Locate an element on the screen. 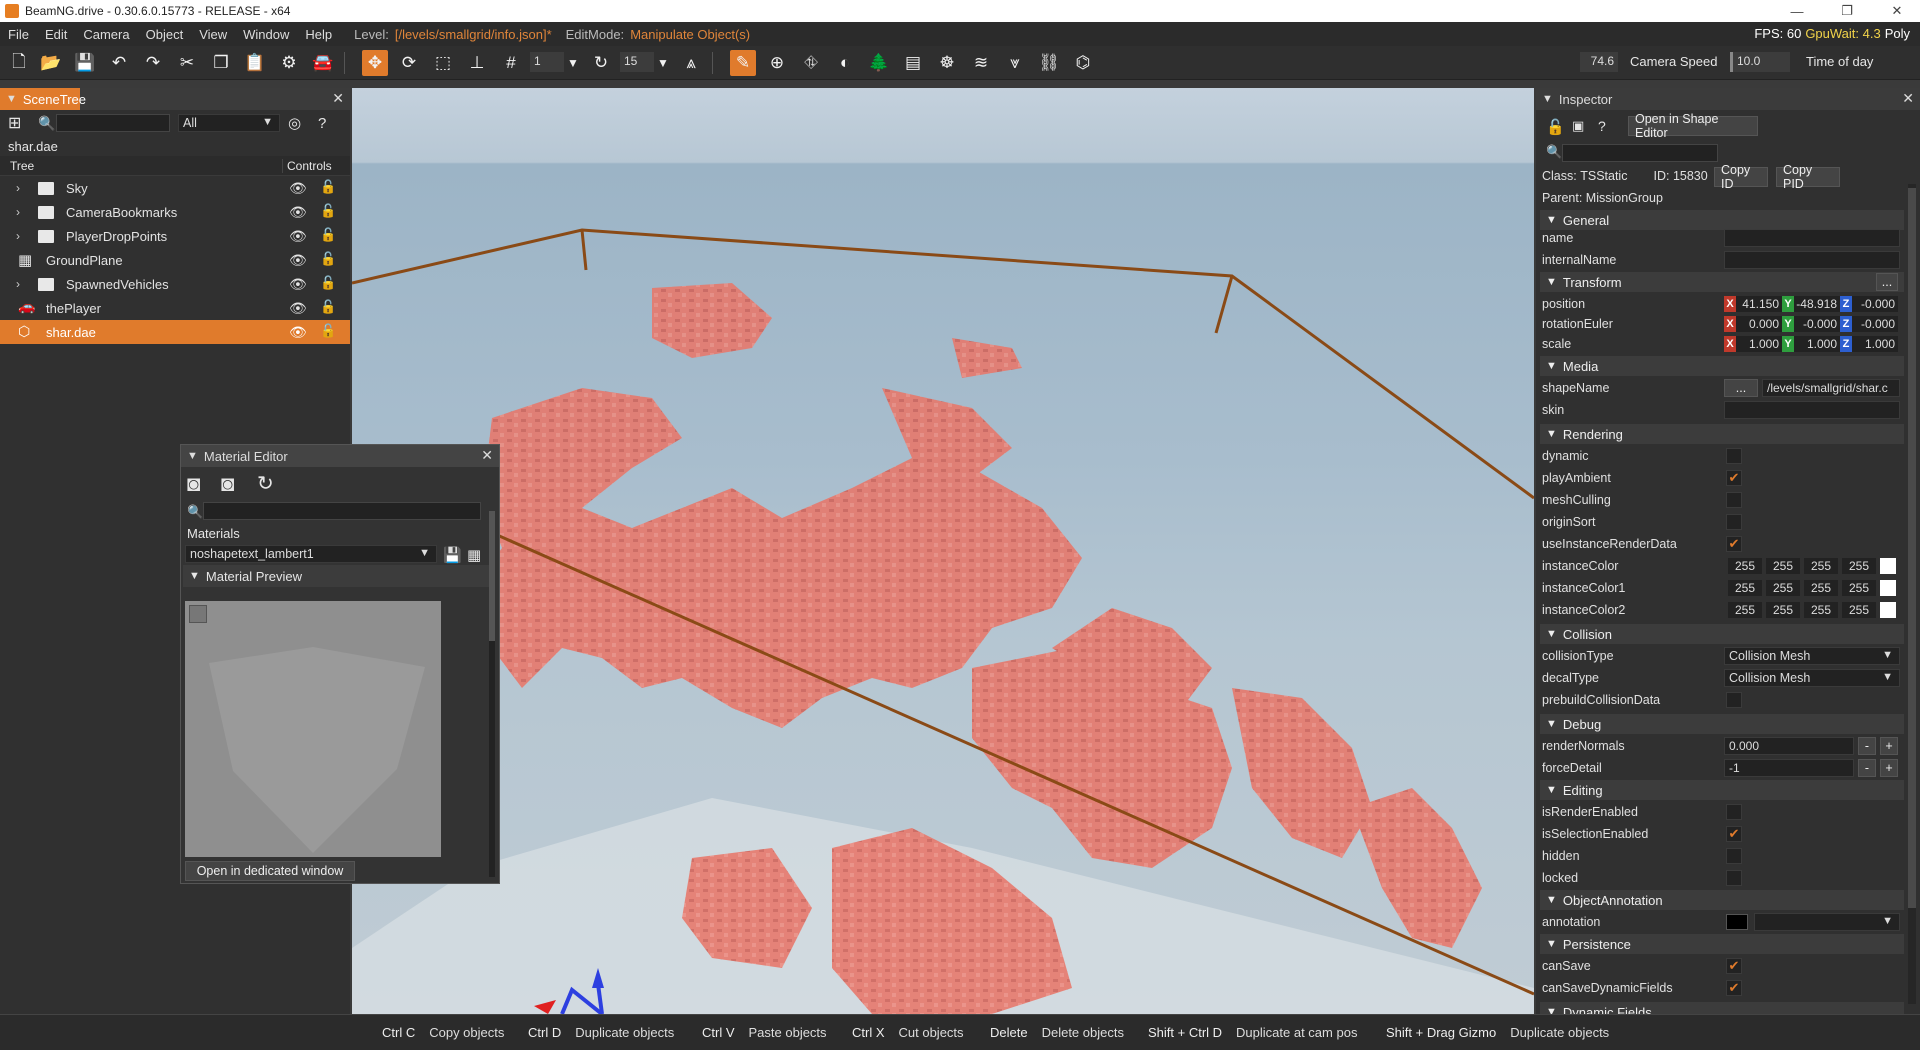 The width and height of the screenshot is (1920, 1050). playambient-checkbox: ✔ is located at coordinates (1734, 478).